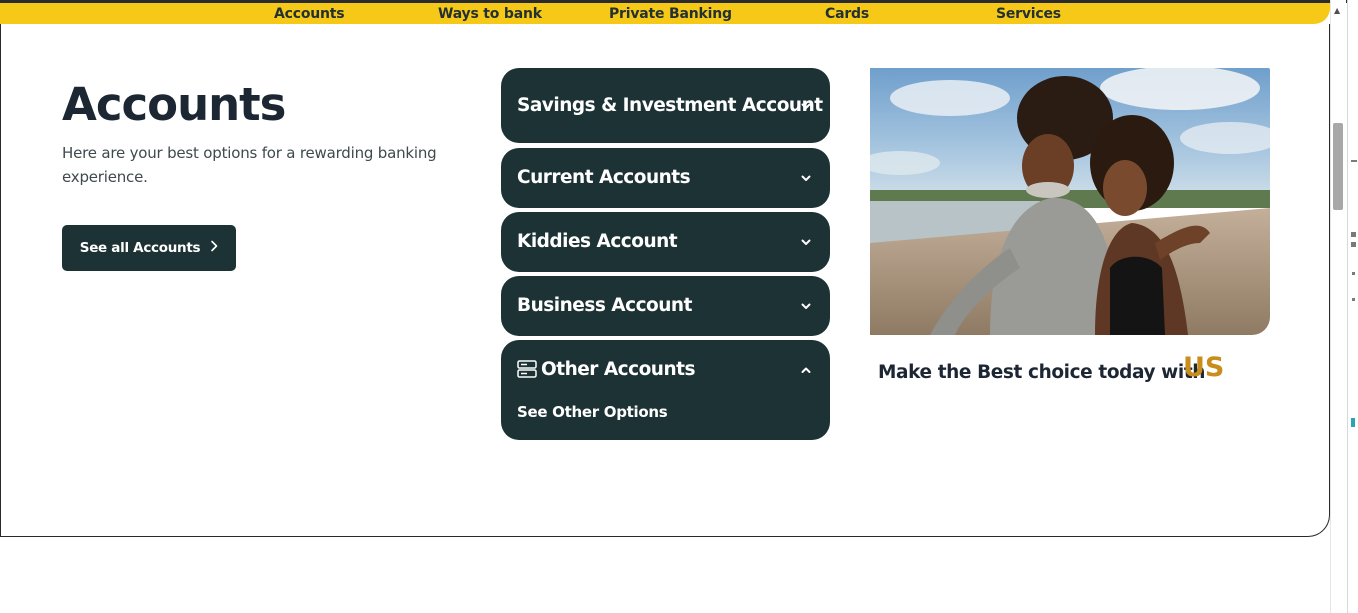  Describe the element at coordinates (1338, 306) in the screenshot. I see `vertical-scrollbar` at that location.